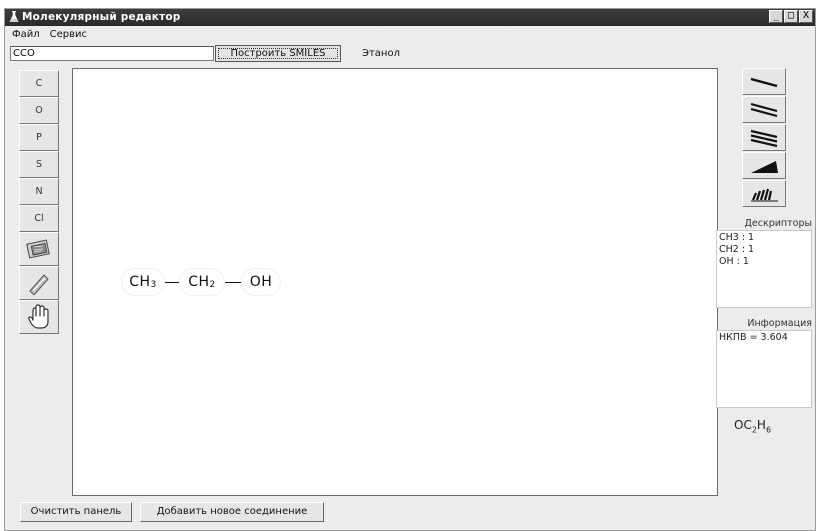  What do you see at coordinates (261, 282) in the screenshot?
I see `atom-oh: OH` at bounding box center [261, 282].